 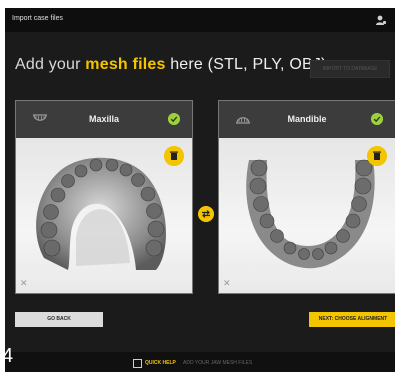 I want to click on headline-highlight: mesh files, so click(x=125, y=64).